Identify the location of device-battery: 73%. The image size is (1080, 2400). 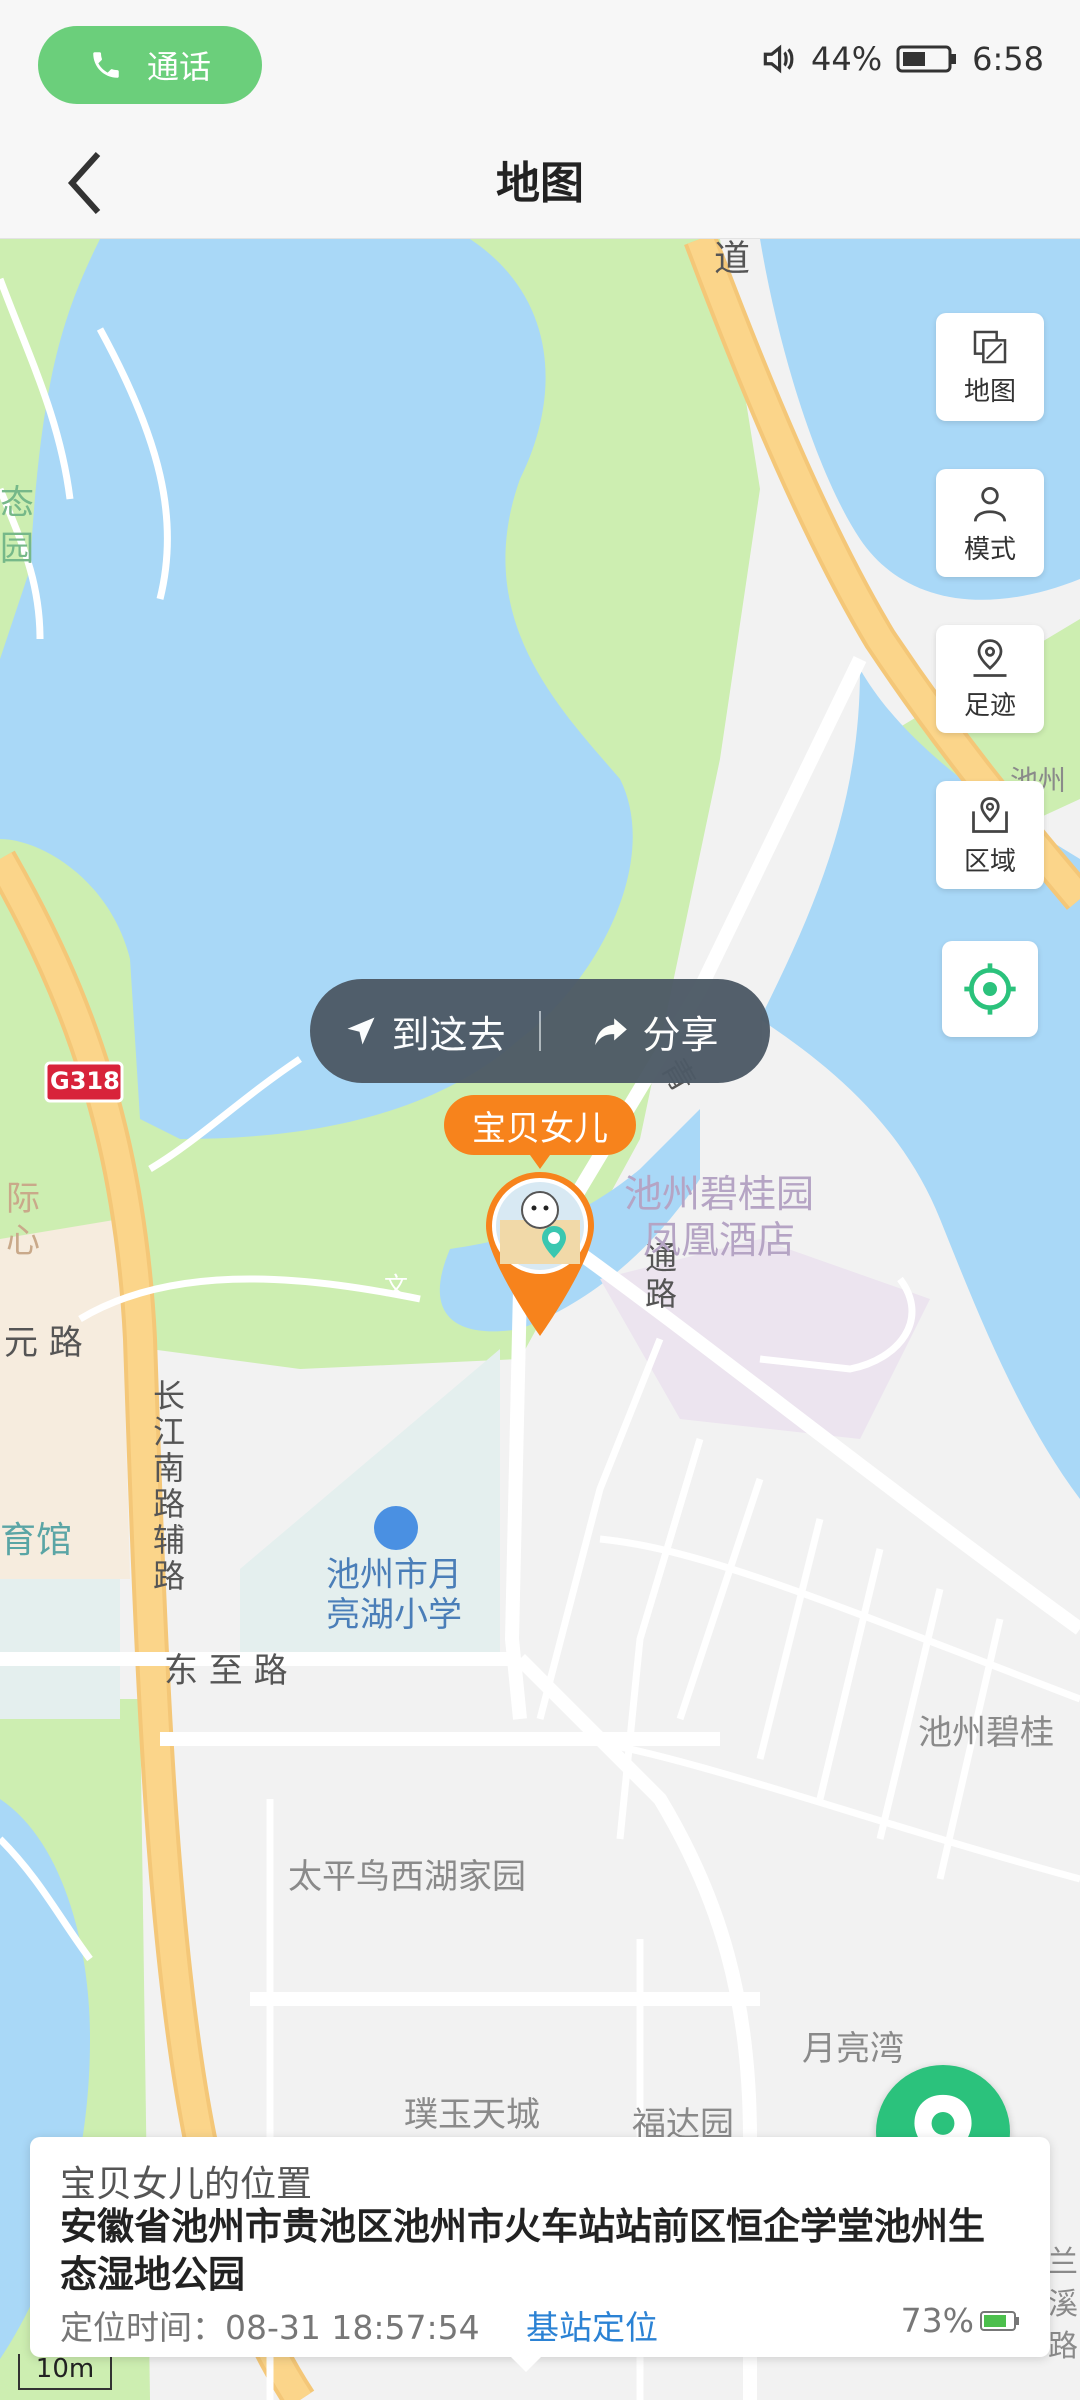
(960, 2320).